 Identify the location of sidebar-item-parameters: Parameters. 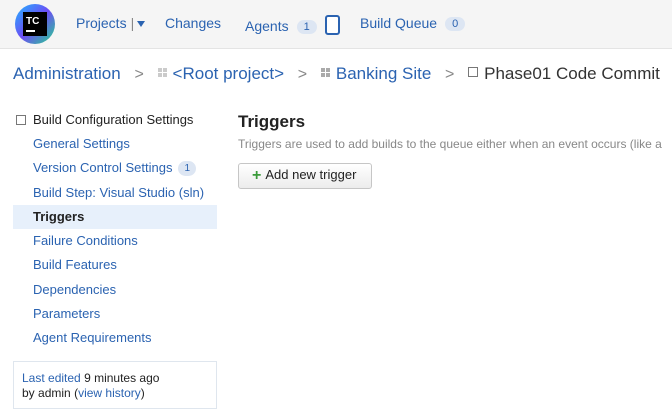
(115, 314).